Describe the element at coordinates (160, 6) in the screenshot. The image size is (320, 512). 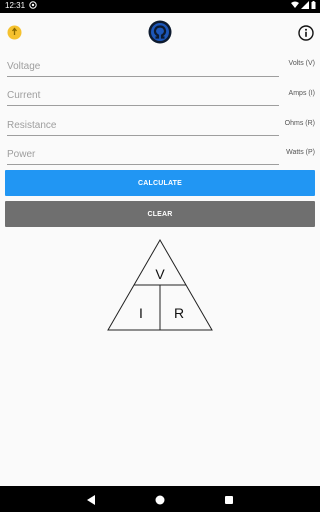
I see `status-bar: 12:31` at that location.